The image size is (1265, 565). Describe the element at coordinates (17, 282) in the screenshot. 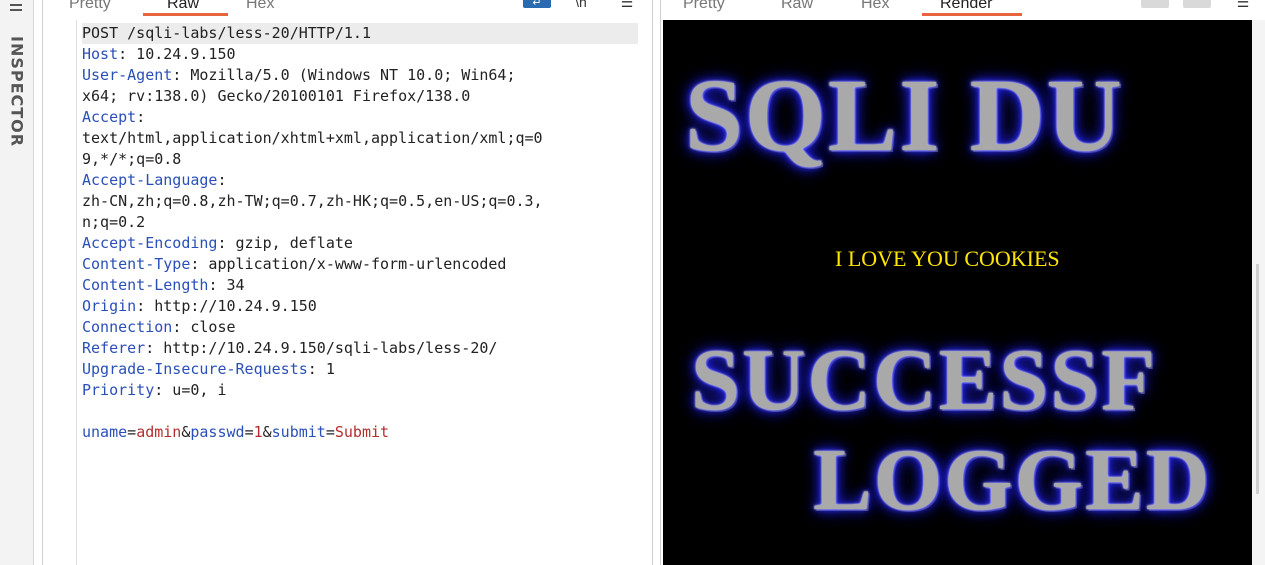

I see `inspector-rail: INSPECTOR` at that location.